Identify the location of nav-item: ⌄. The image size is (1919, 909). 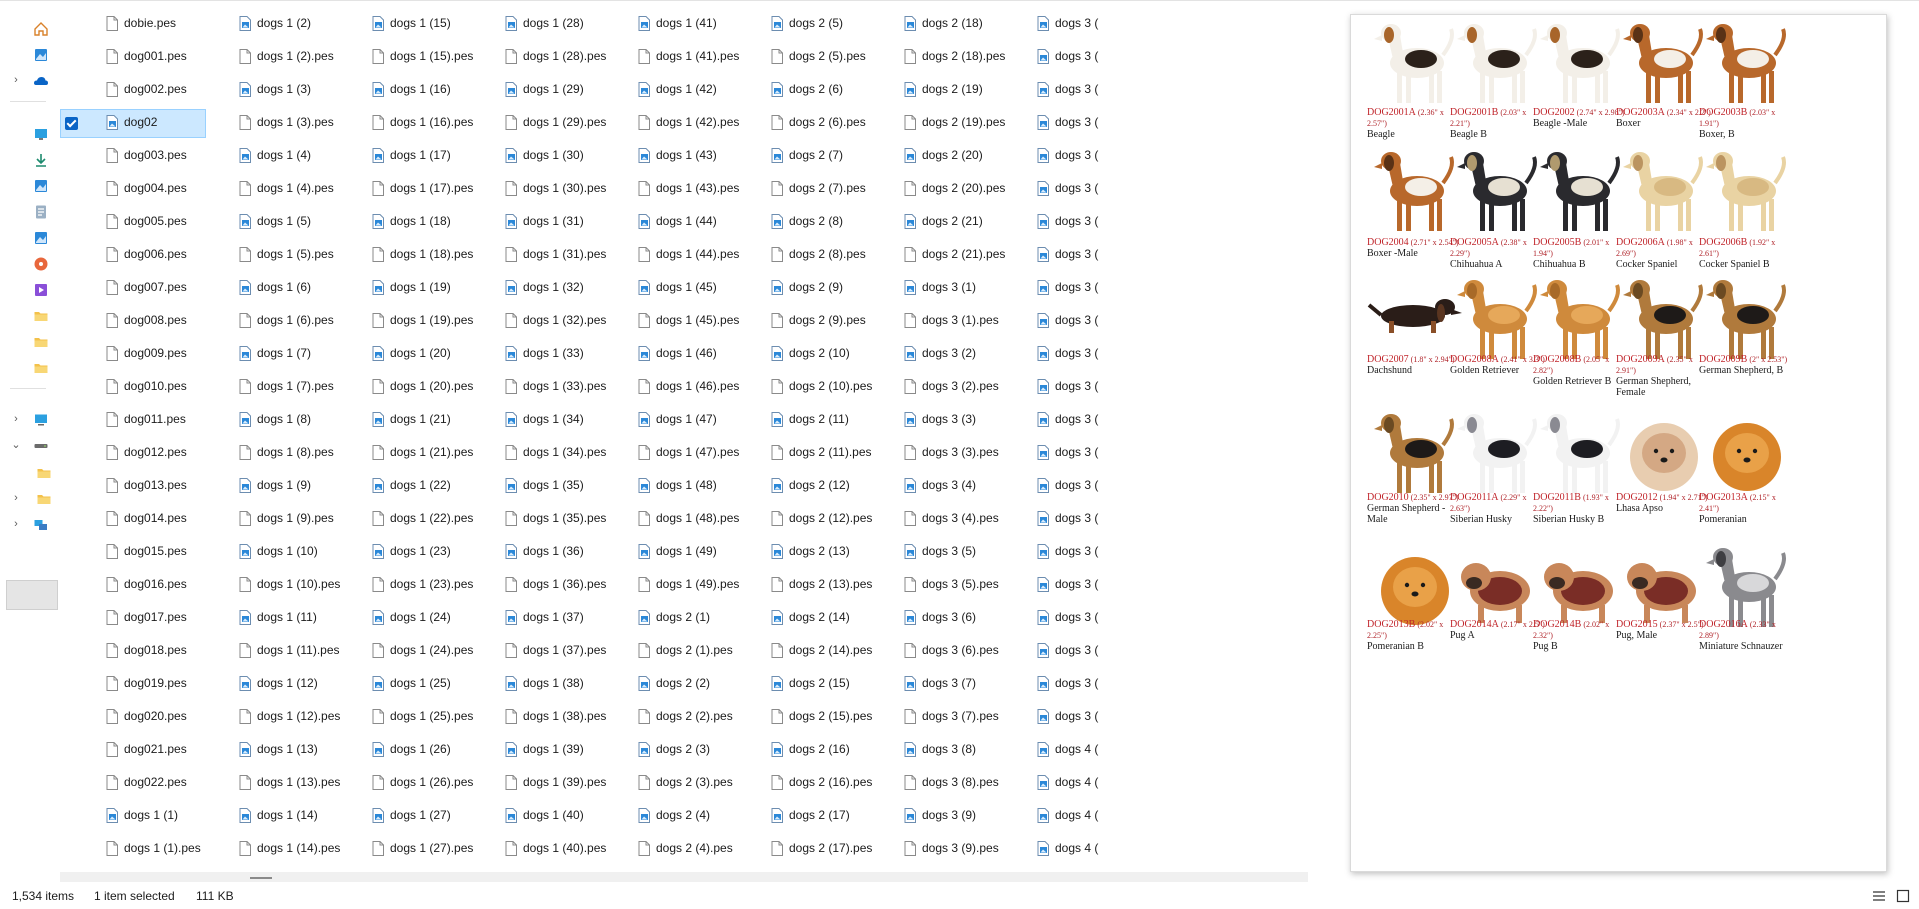
(29, 446).